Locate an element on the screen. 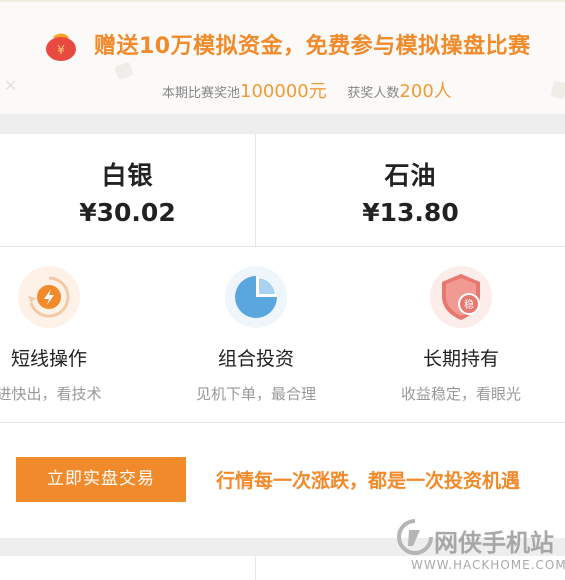 Image resolution: width=565 pixels, height=580 pixels. snowflake-decoration-icon: ✕ is located at coordinates (11, 85).